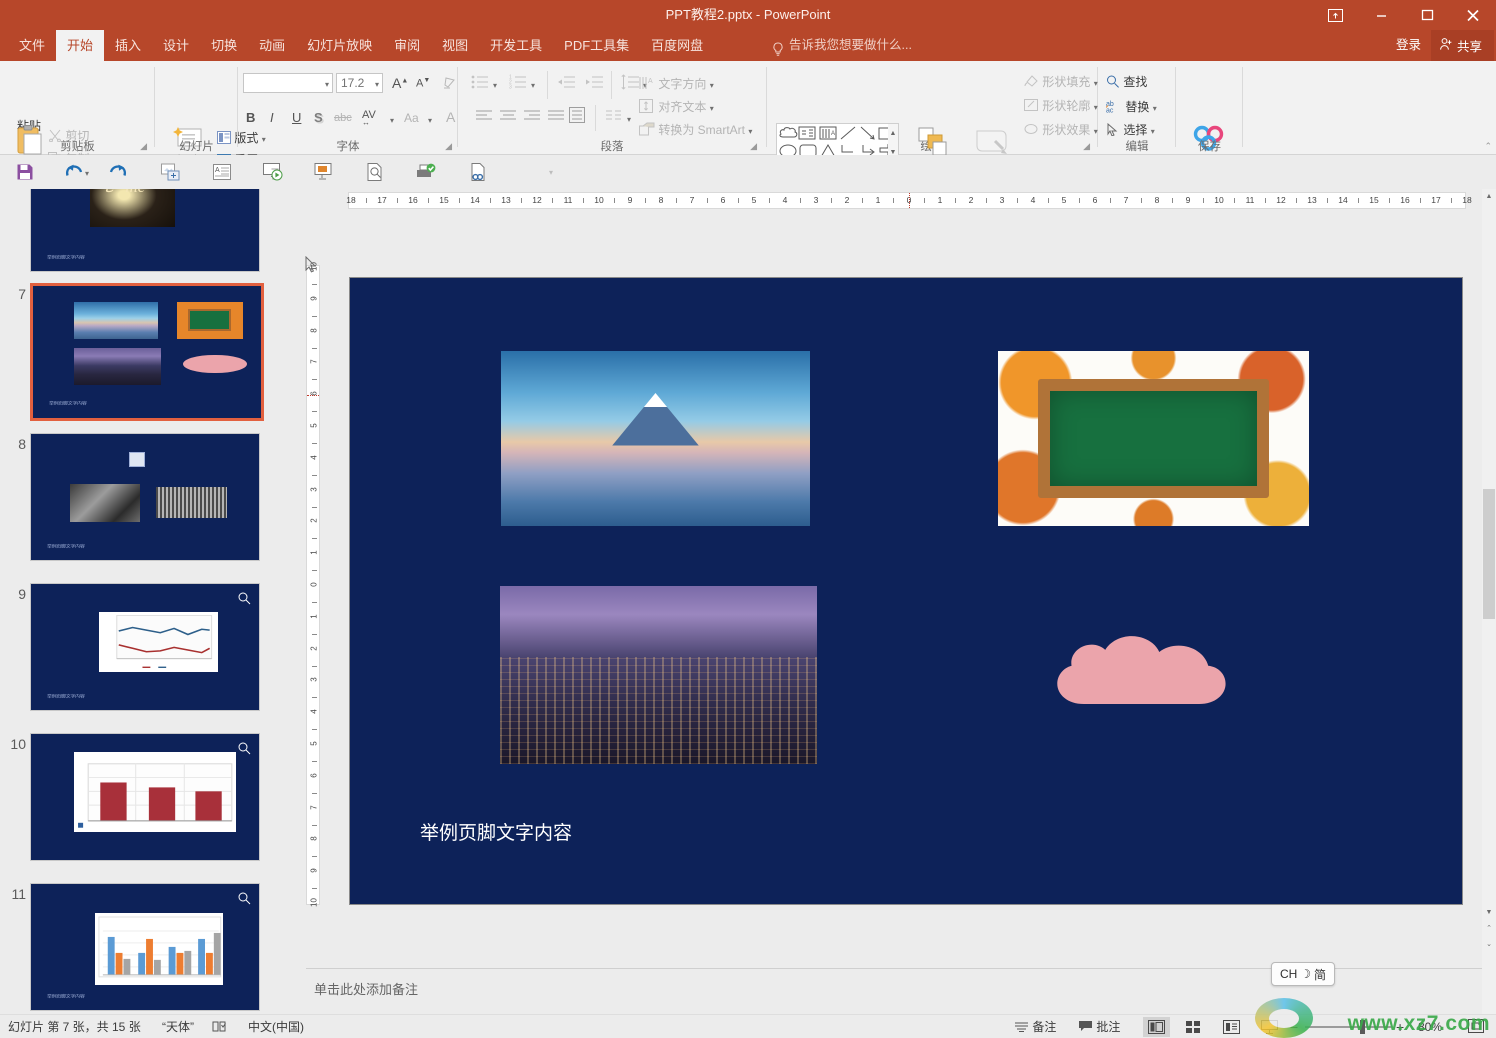 The height and width of the screenshot is (1038, 1496). I want to click on redo-icon, so click(117, 172).